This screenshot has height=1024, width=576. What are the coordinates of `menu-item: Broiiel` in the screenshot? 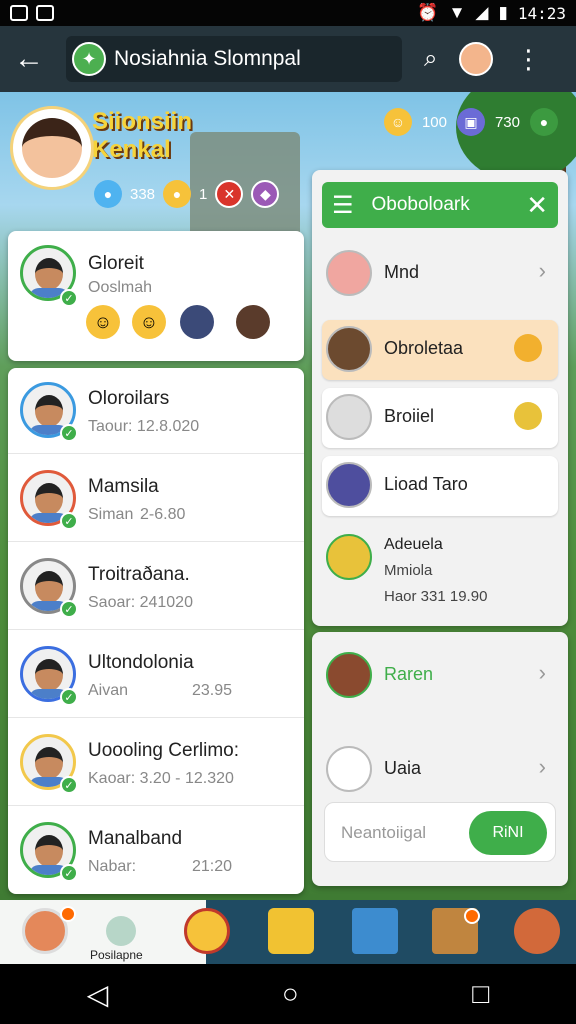 It's located at (440, 418).